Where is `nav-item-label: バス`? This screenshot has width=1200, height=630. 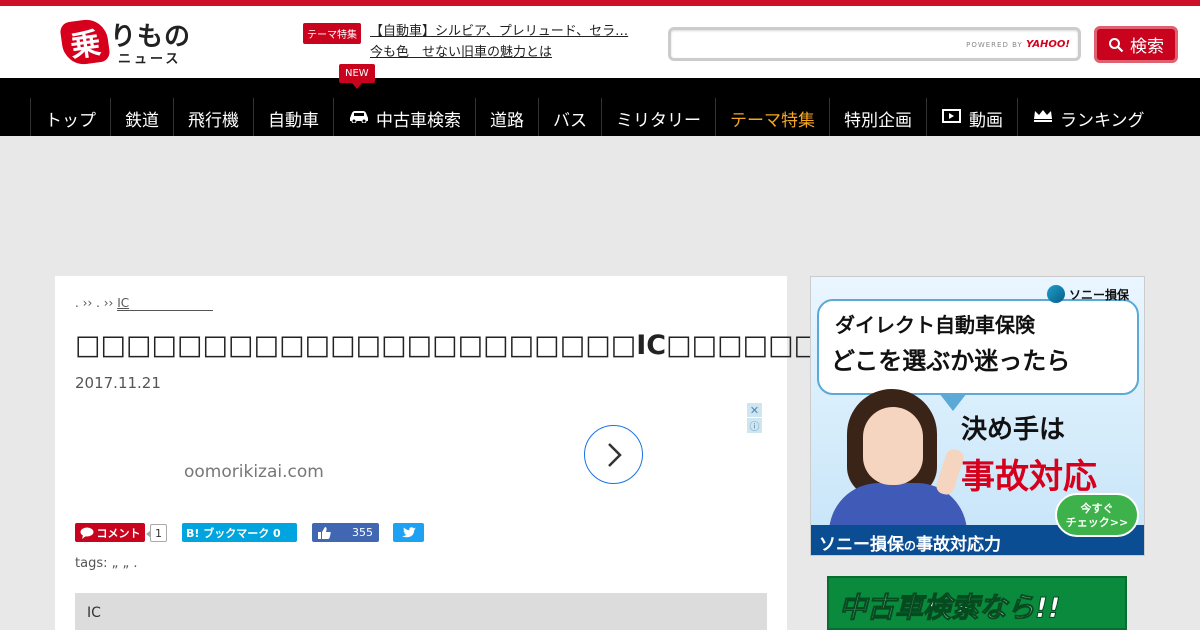 nav-item-label: バス is located at coordinates (570, 121).